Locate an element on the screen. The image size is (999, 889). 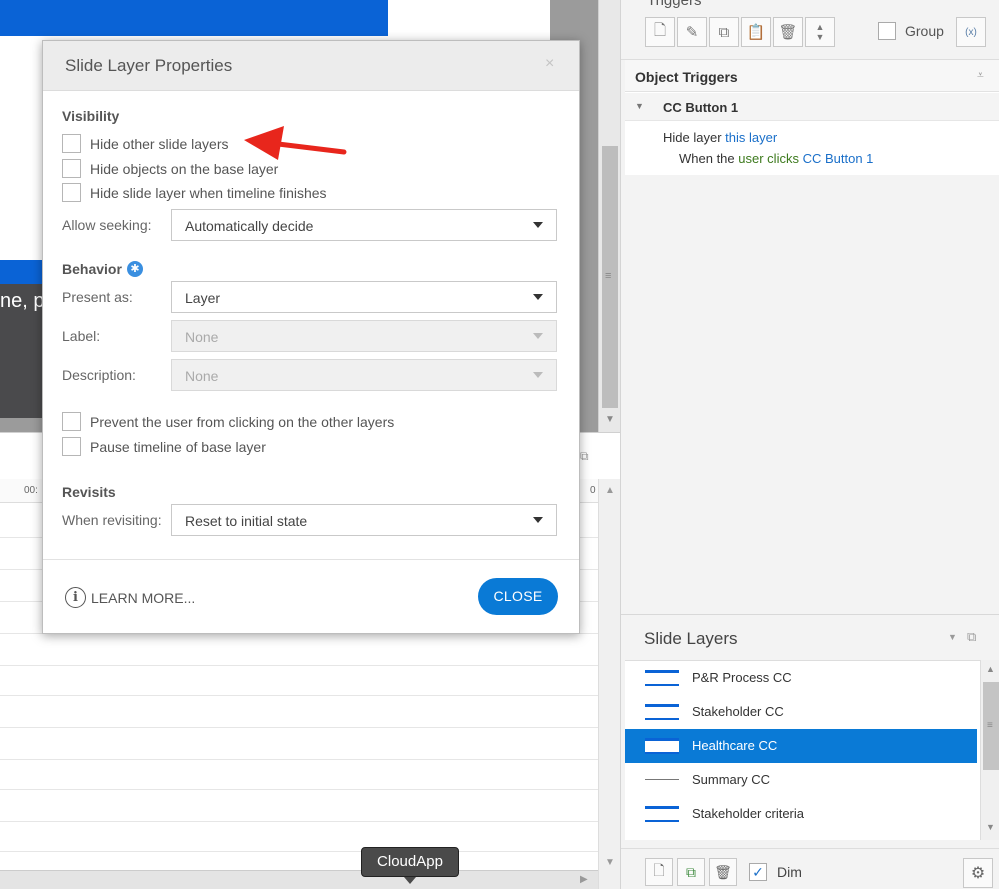
timeline-hscrollbar: ▶ is located at coordinates (299, 879).